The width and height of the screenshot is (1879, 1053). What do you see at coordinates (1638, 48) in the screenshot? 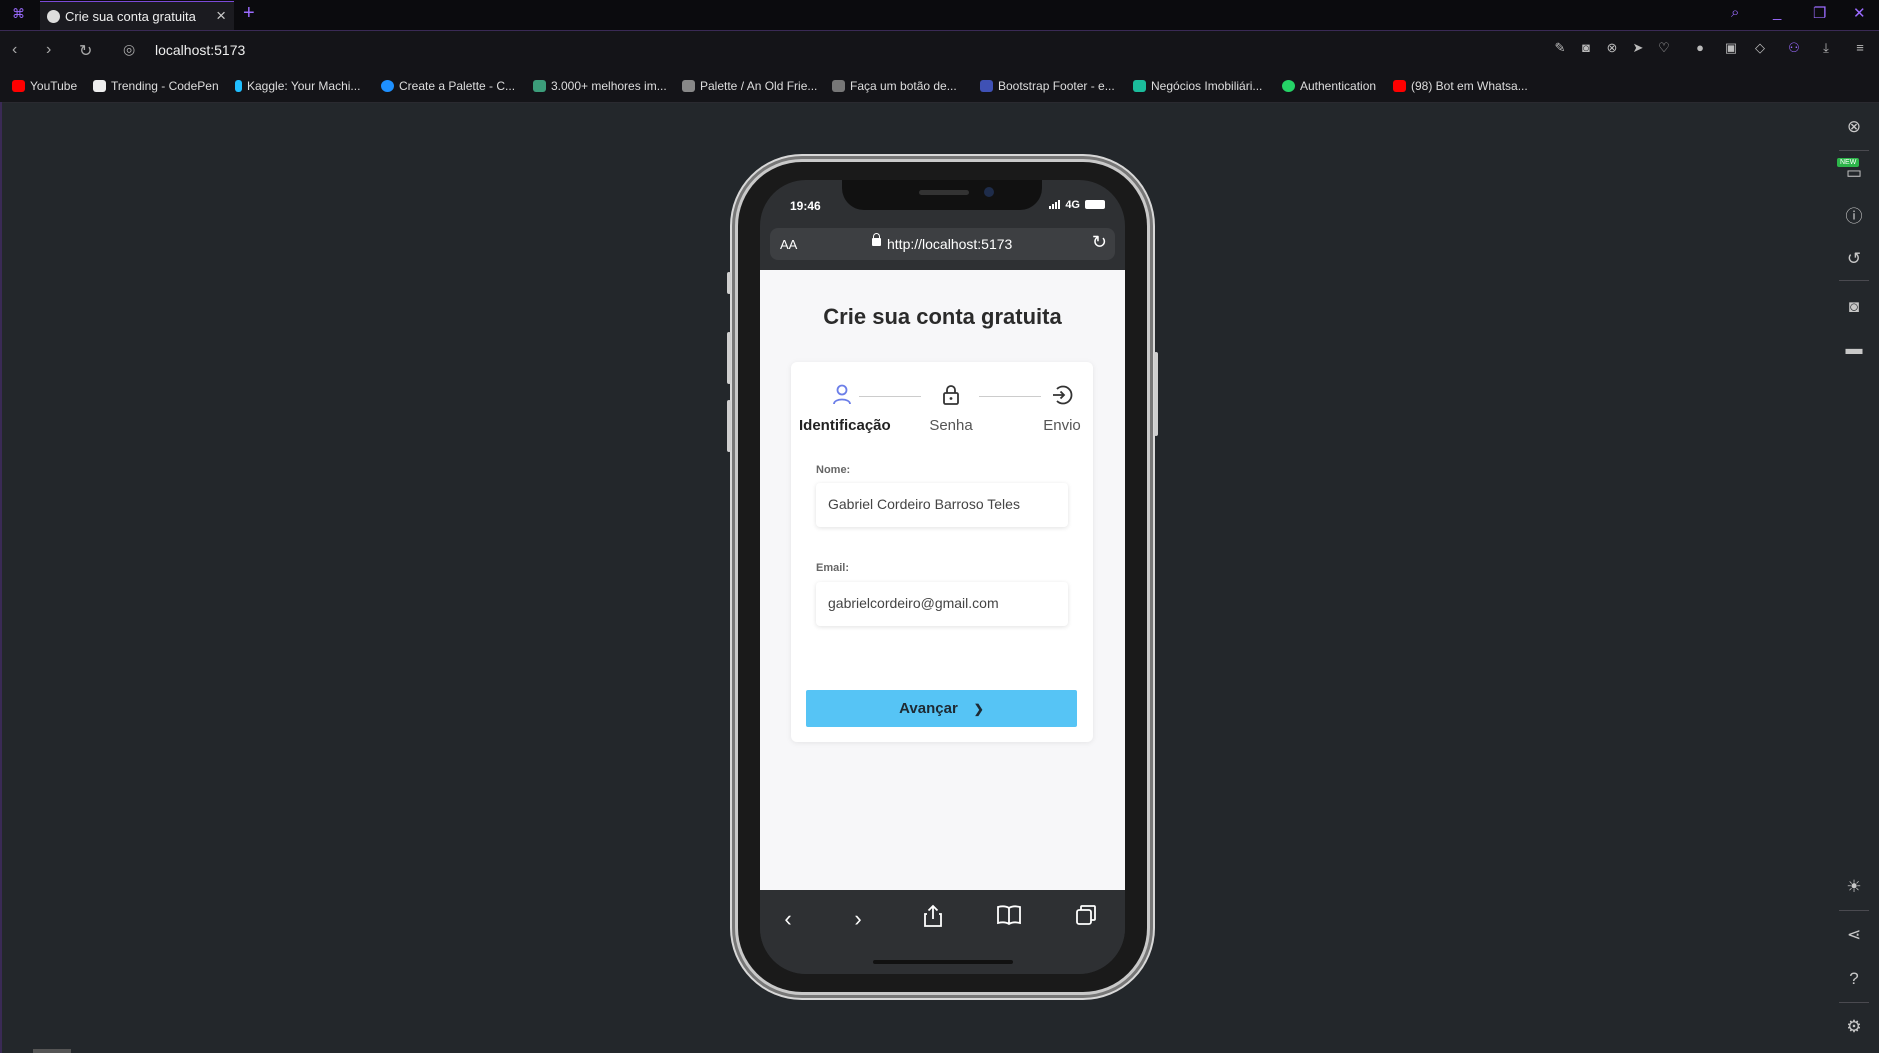
I see `send-icon: ➤` at bounding box center [1638, 48].